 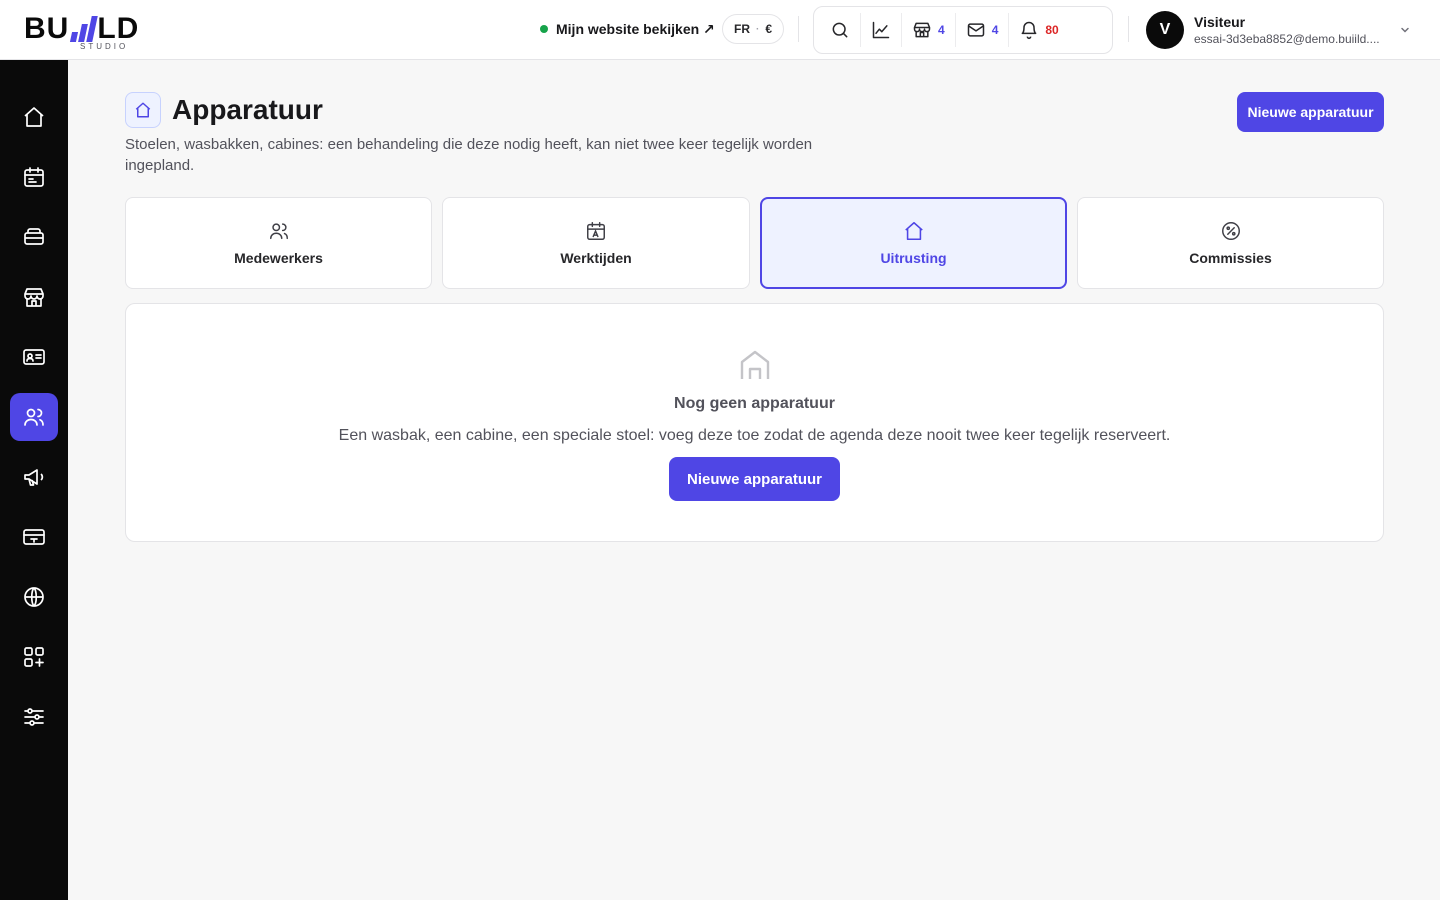 I want to click on tray-icon, so click(x=34, y=236).